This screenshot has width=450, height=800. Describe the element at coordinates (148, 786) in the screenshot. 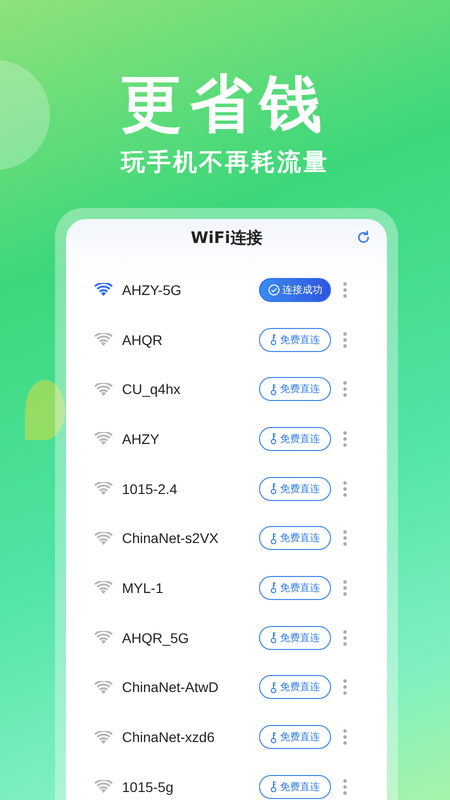

I see `network-name: 1015-5g` at that location.